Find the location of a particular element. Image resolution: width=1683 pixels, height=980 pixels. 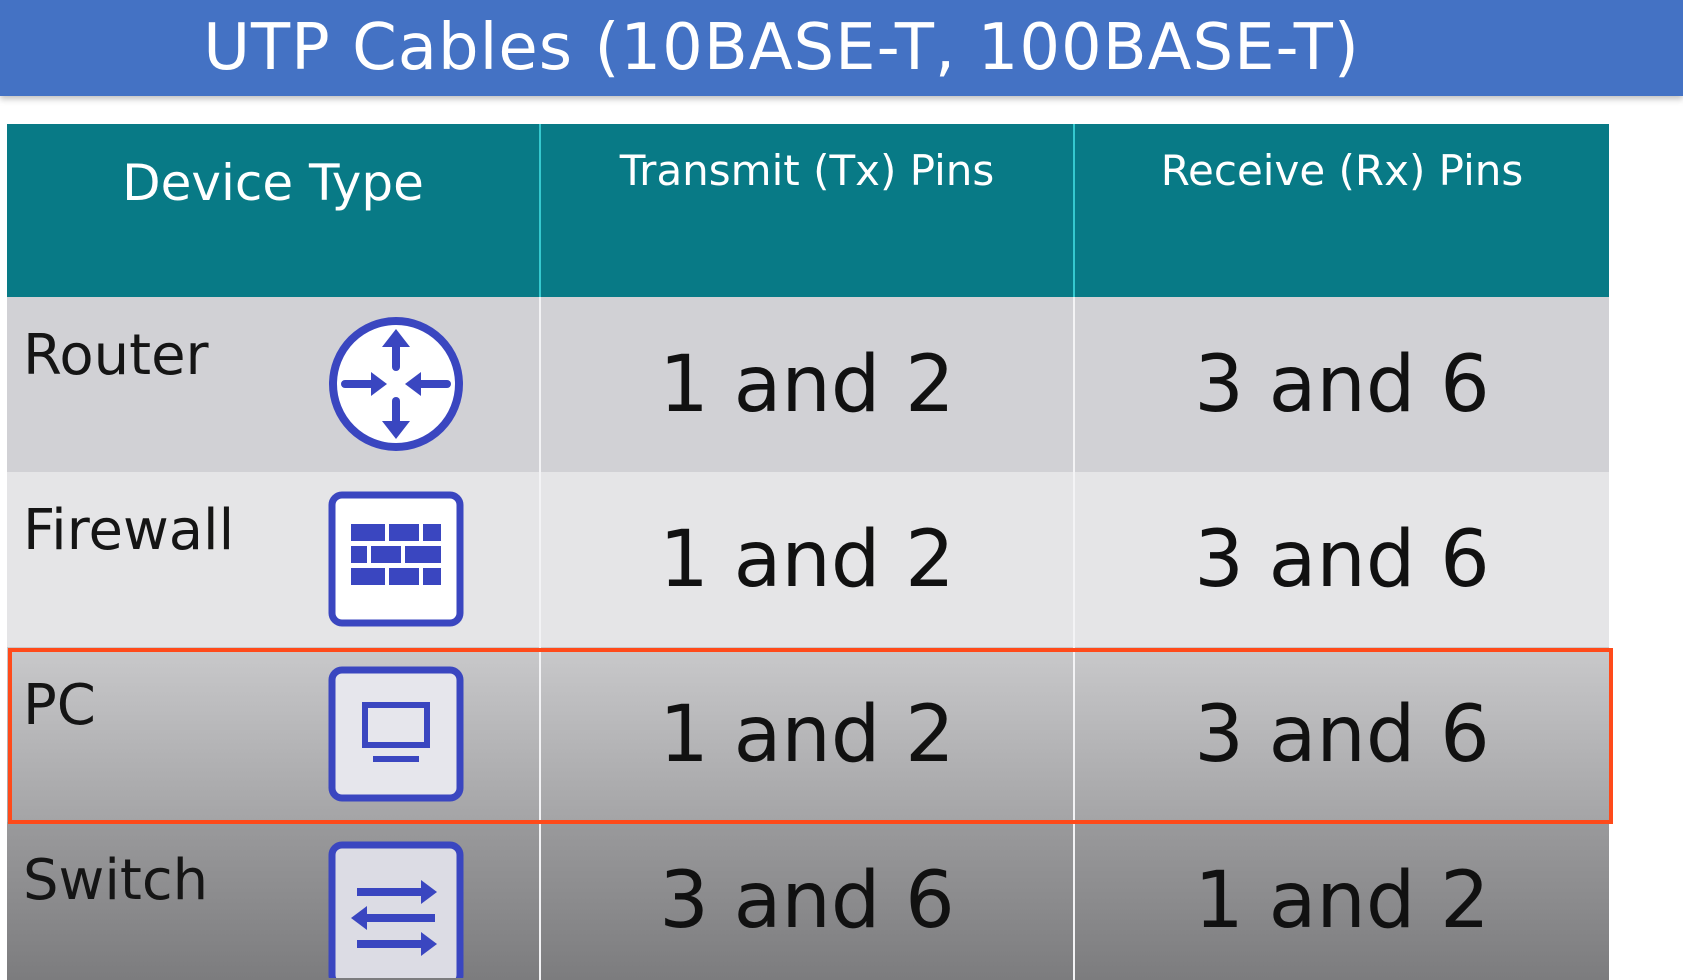

rx-pins: 1 and 2 is located at coordinates (1342, 901).